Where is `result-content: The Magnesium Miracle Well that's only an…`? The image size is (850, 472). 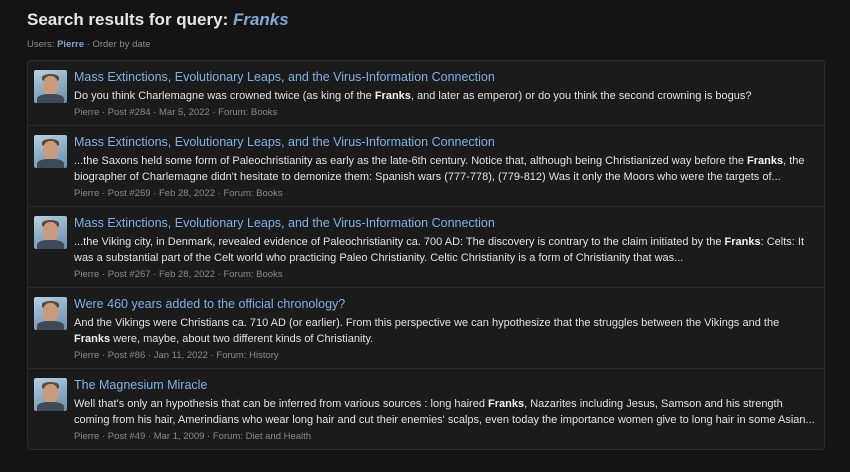
result-content: The Magnesium Miracle Well that's only an… is located at coordinates (445, 410).